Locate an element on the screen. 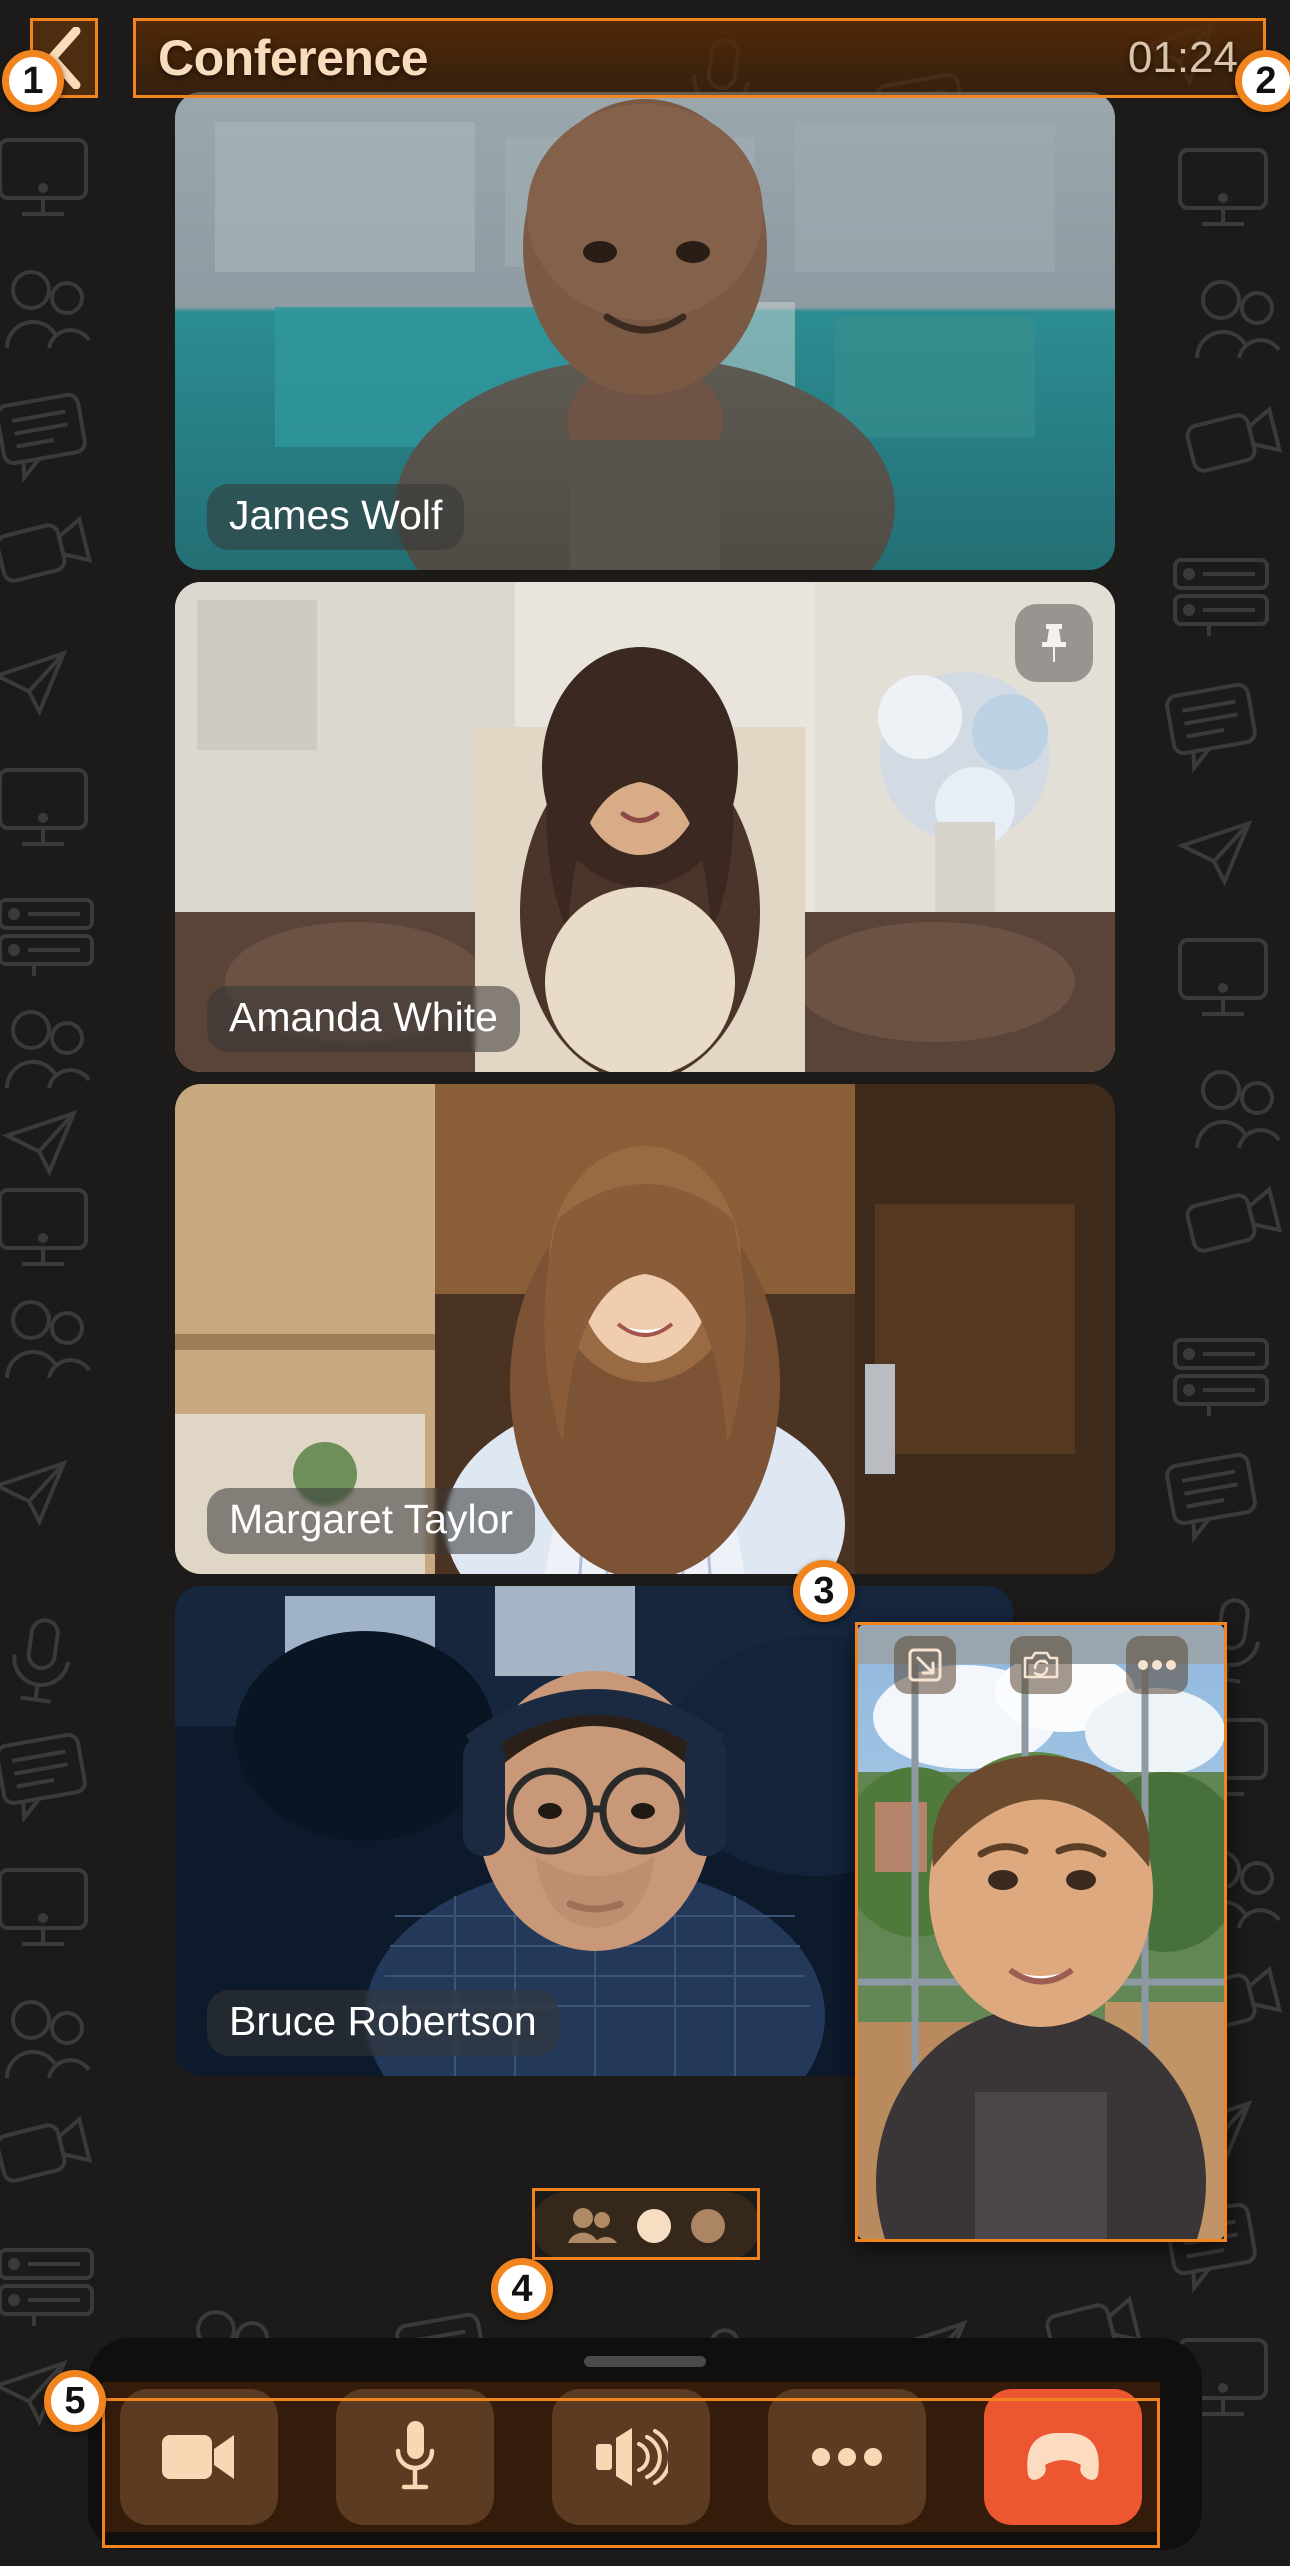 Image resolution: width=1290 pixels, height=2566 pixels. camera-flip-icon is located at coordinates (1041, 1665).